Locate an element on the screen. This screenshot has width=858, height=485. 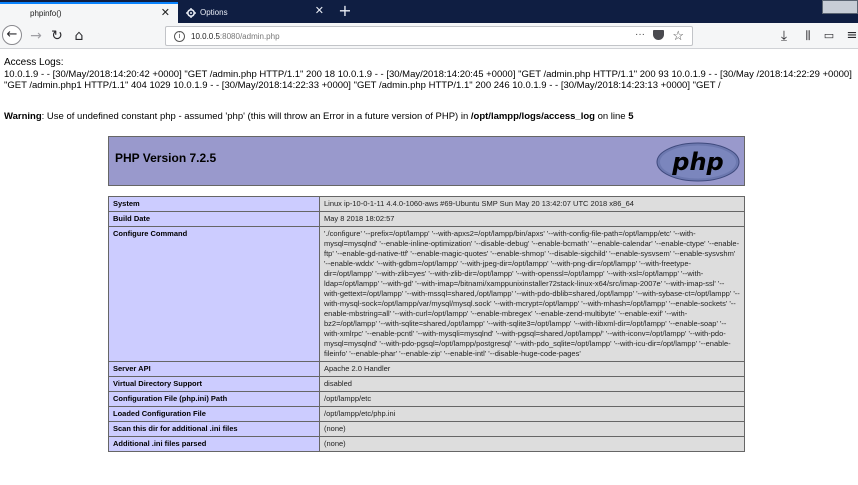
table-key-cell: Additional .ini files parsed is located at coordinates (214, 444).